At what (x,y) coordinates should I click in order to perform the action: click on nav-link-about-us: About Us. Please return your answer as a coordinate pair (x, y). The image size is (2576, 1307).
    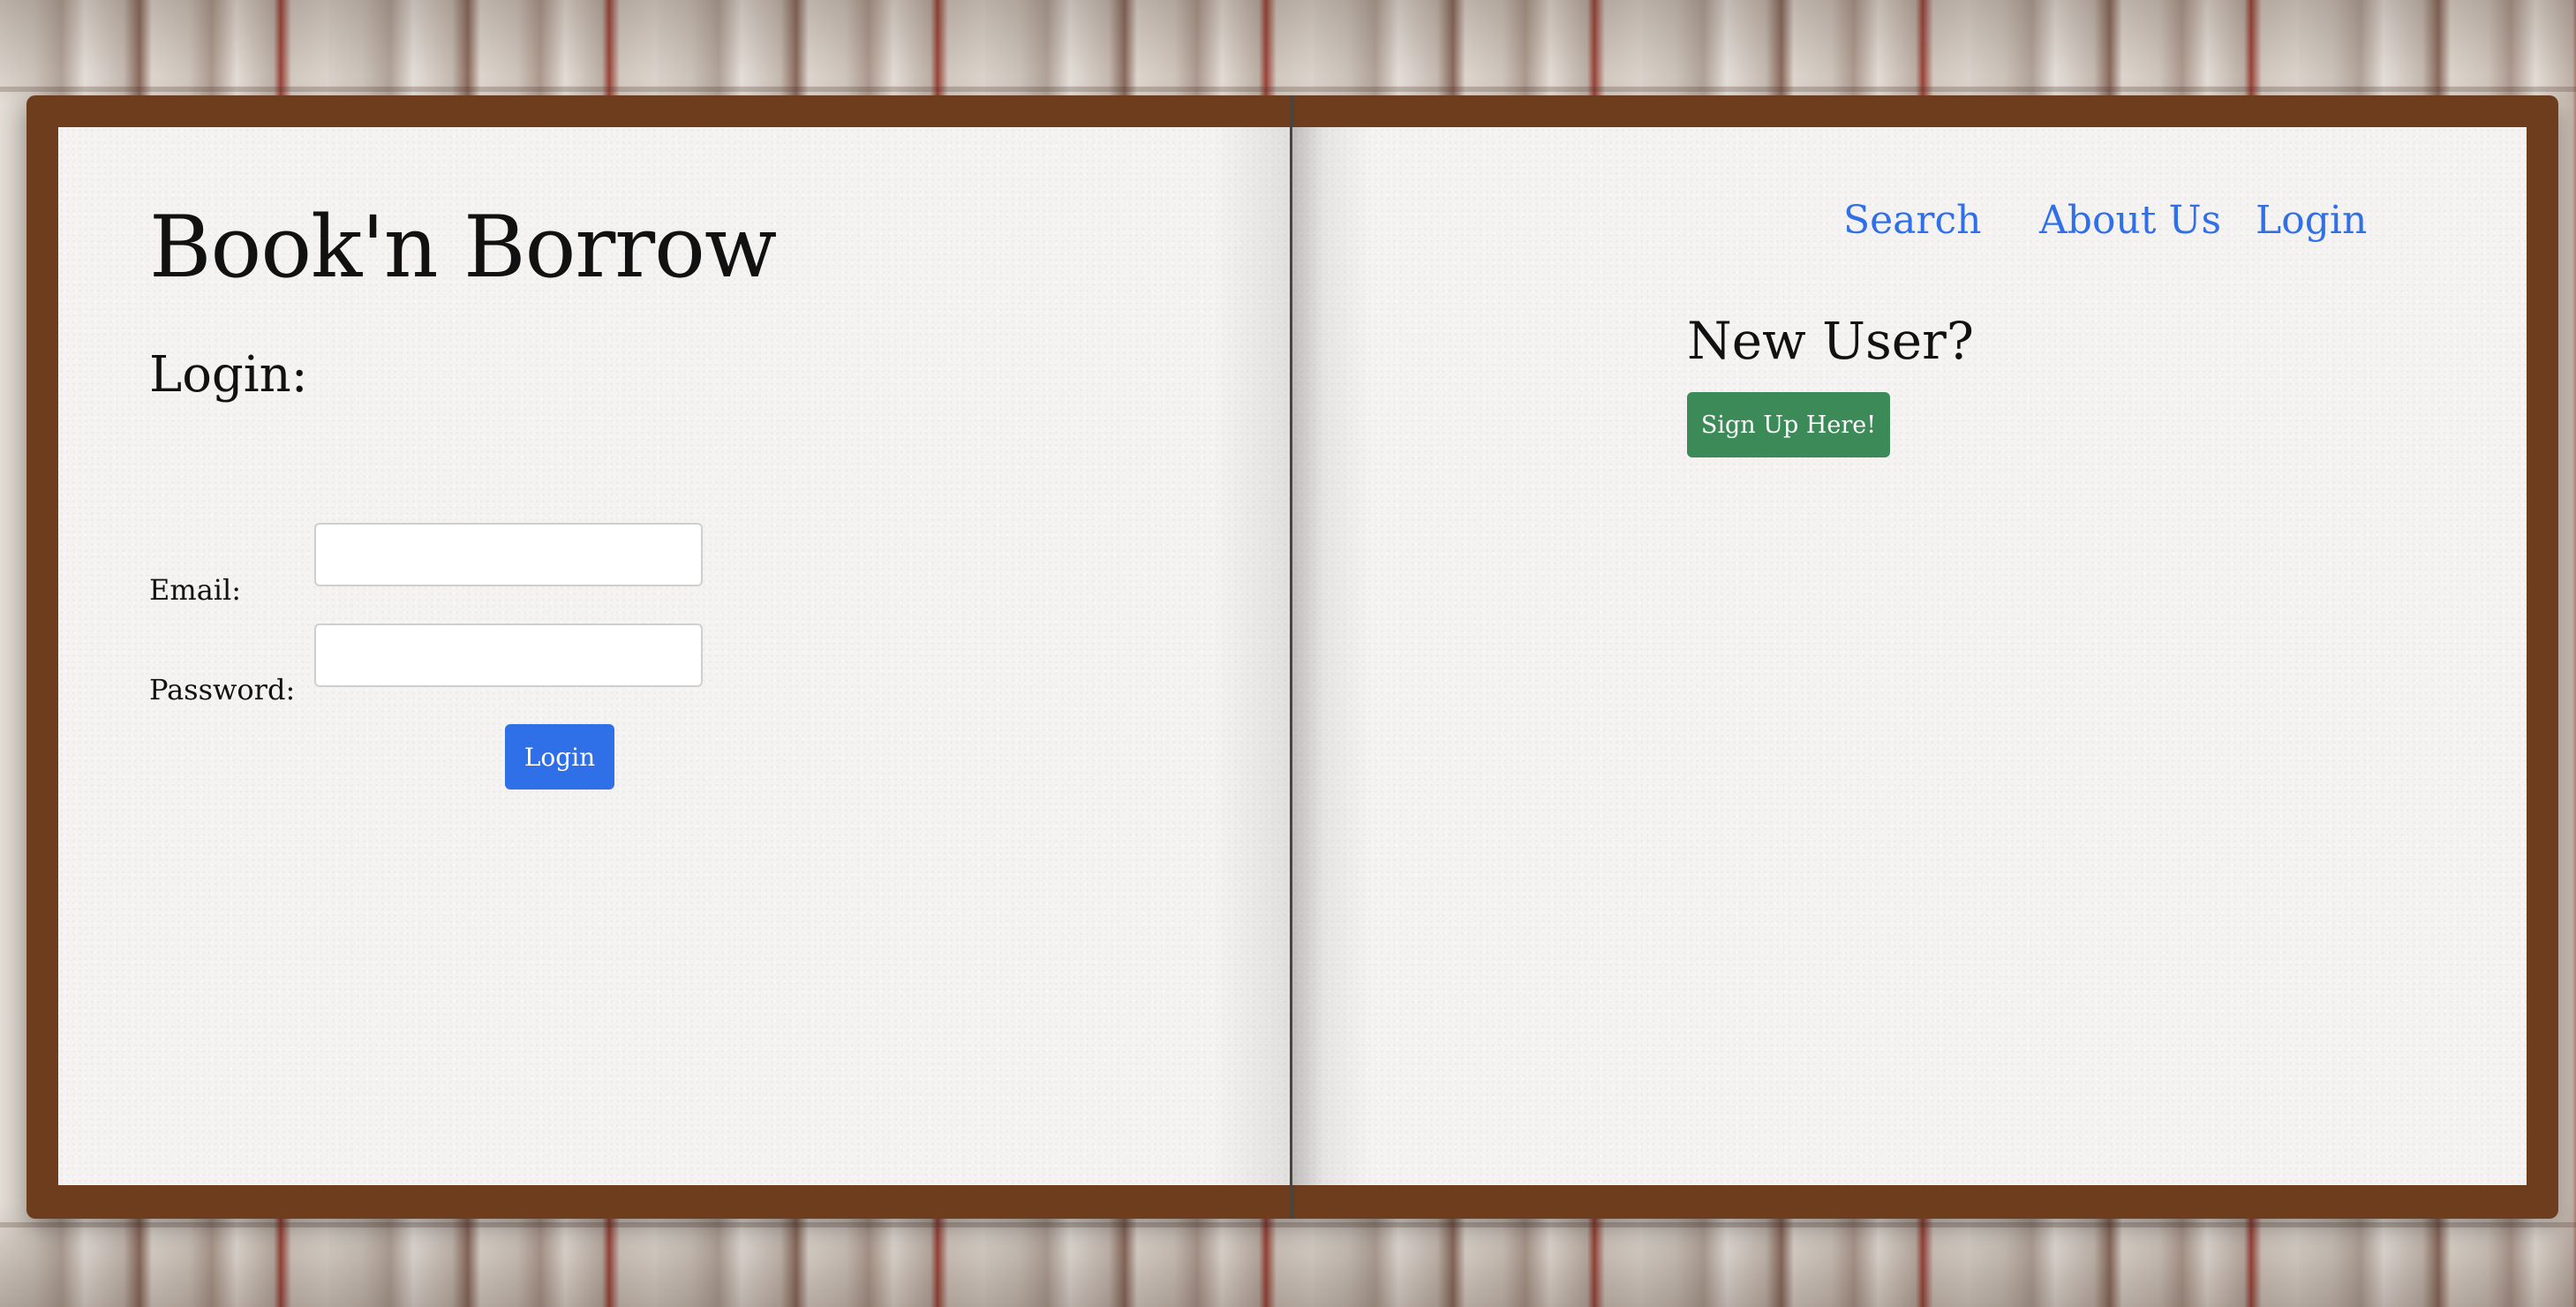
    Looking at the image, I should click on (2130, 220).